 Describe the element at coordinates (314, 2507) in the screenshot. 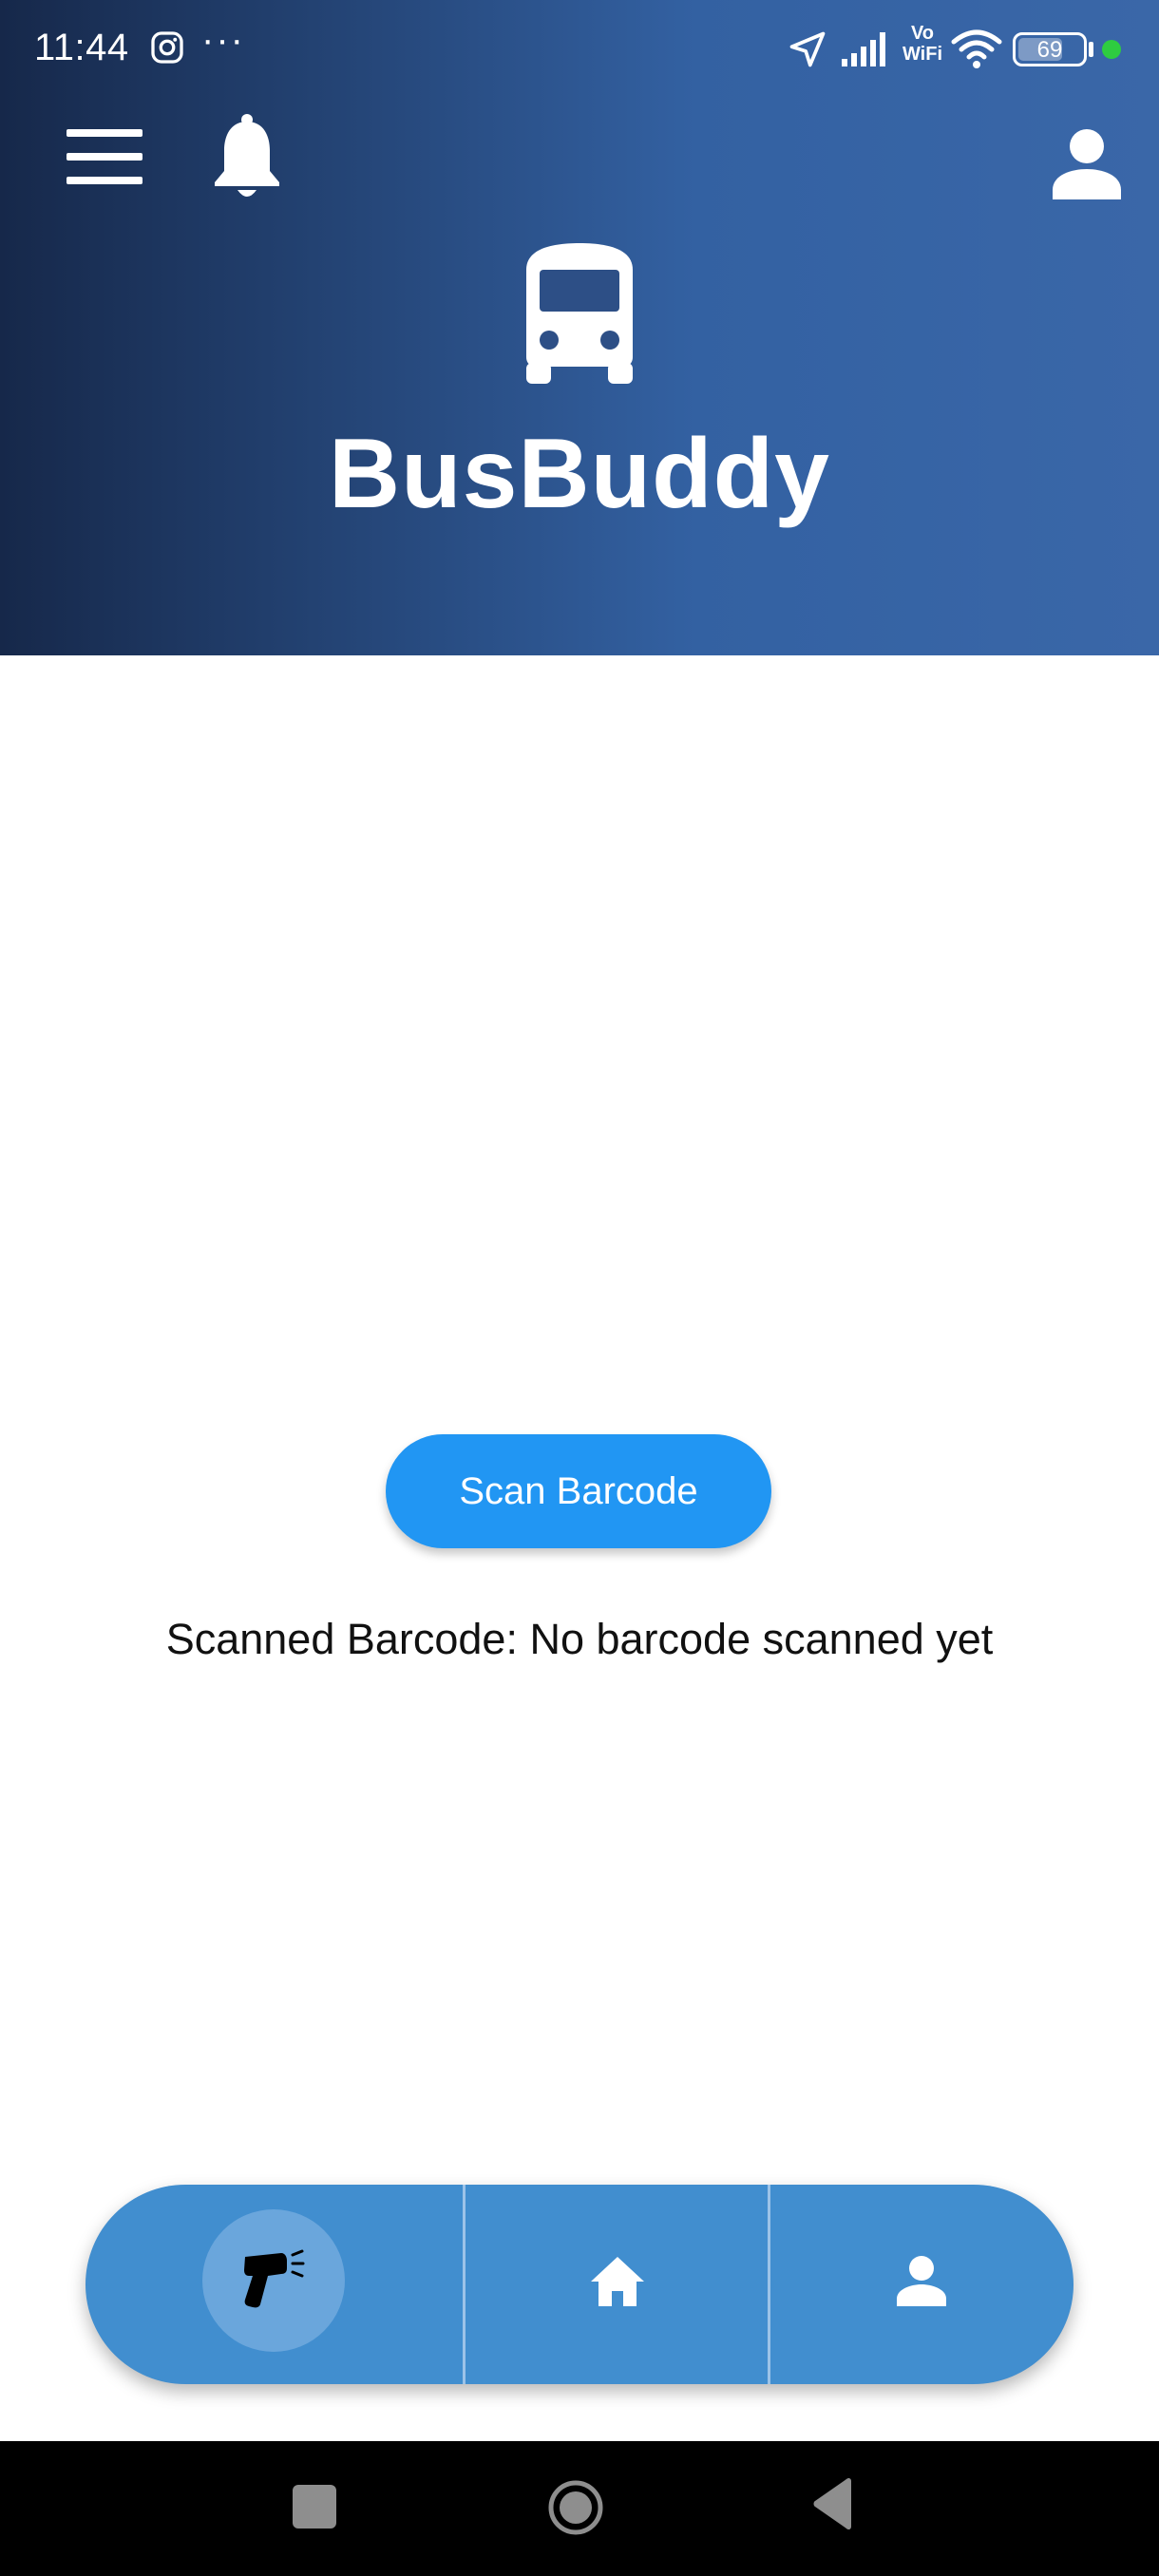

I see `recent-apps-icon` at that location.